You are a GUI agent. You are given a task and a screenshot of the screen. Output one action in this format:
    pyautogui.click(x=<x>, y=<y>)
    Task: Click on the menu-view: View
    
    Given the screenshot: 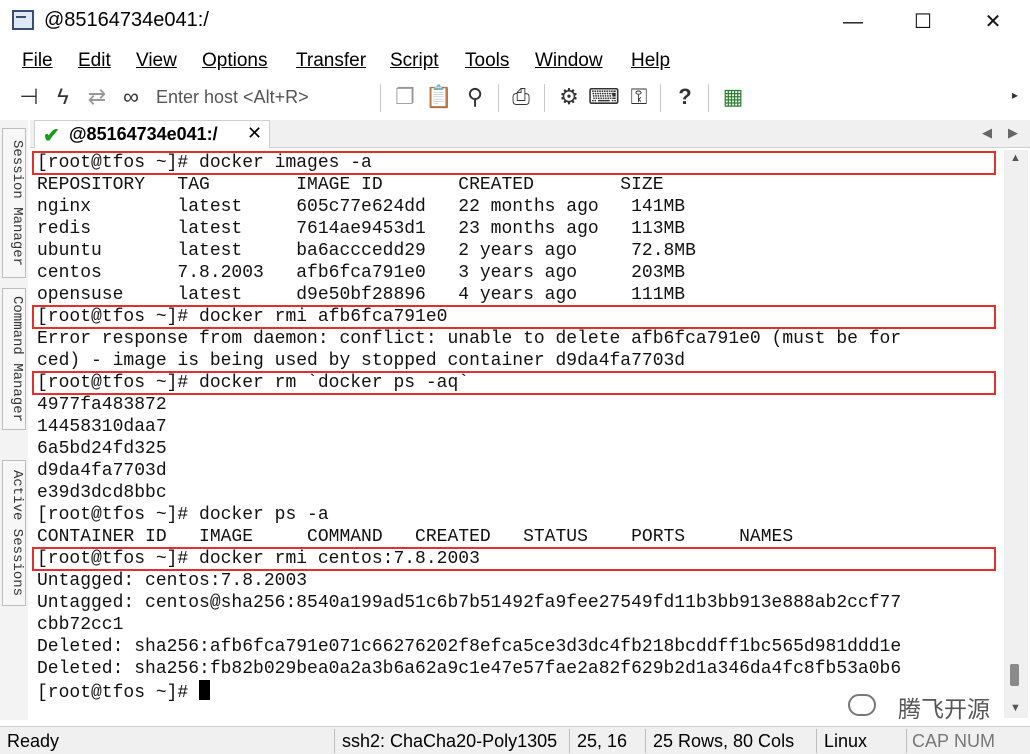 What is the action you would take?
    pyautogui.click(x=156, y=61)
    